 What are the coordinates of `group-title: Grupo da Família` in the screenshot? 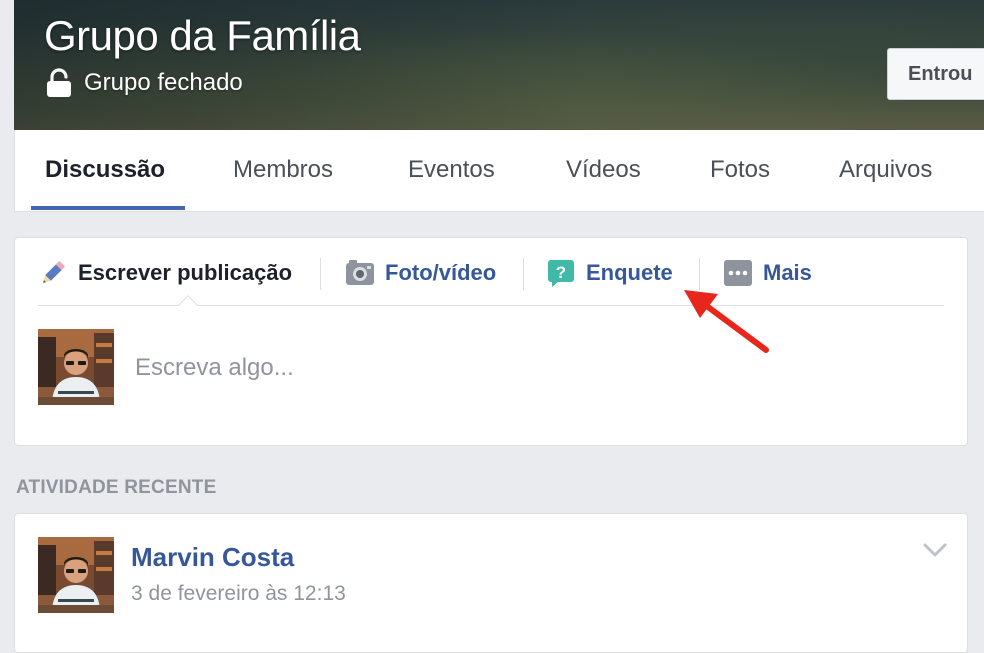 It's located at (202, 36).